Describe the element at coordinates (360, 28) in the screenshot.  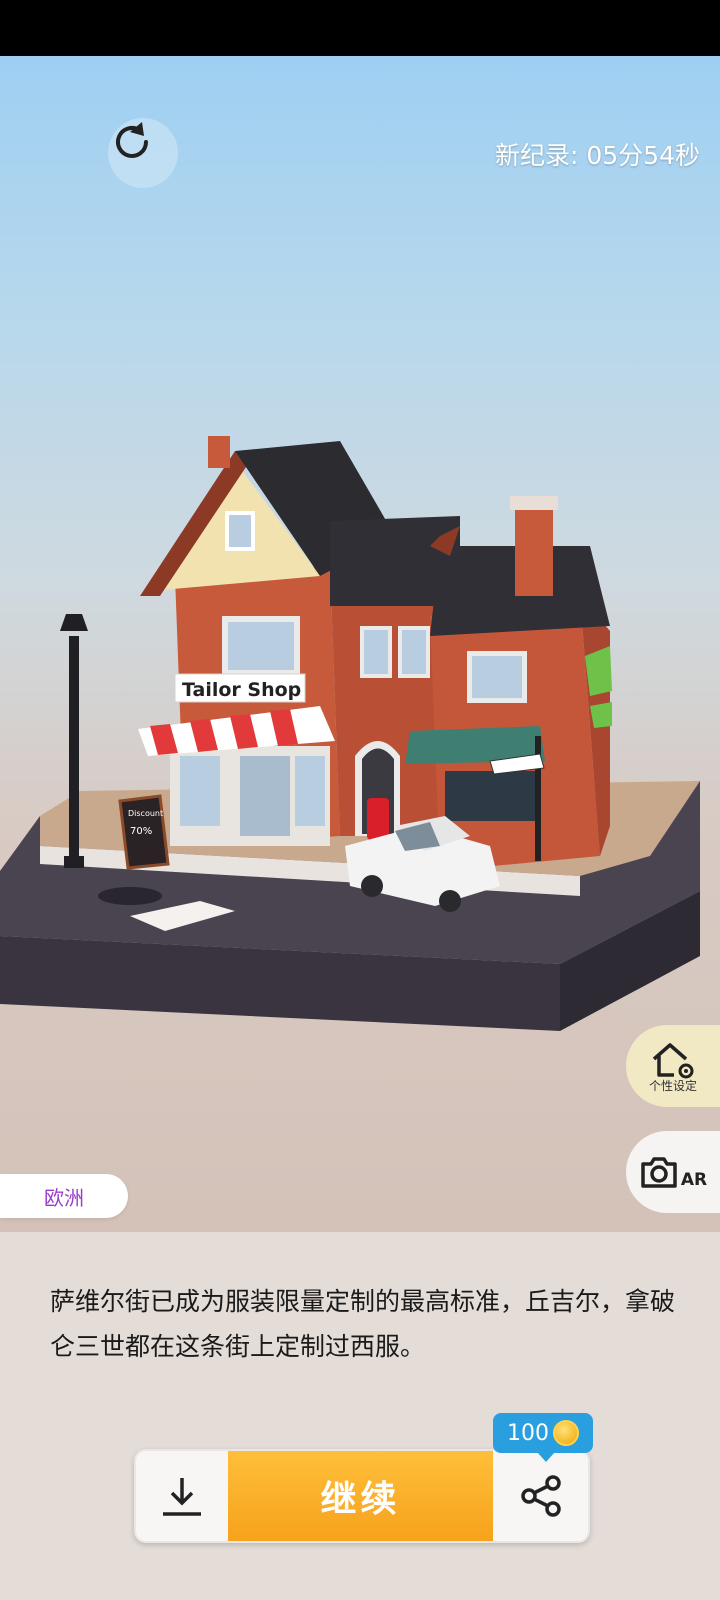
I see `status-bar` at that location.